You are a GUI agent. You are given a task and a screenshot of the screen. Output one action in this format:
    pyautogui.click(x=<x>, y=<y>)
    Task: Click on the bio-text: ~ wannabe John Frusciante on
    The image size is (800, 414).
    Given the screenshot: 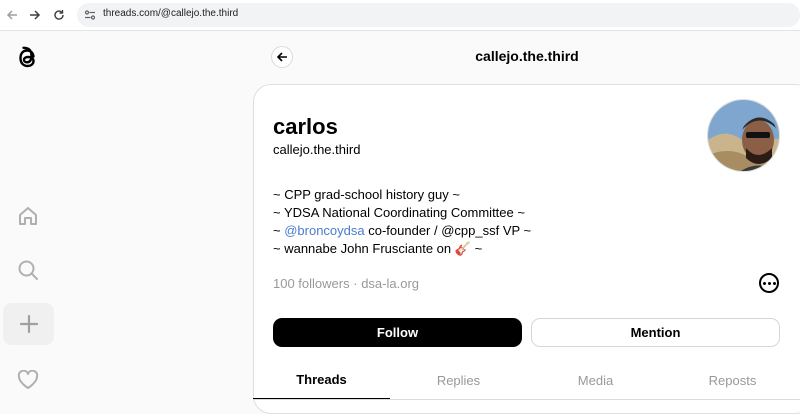 What is the action you would take?
    pyautogui.click(x=364, y=248)
    